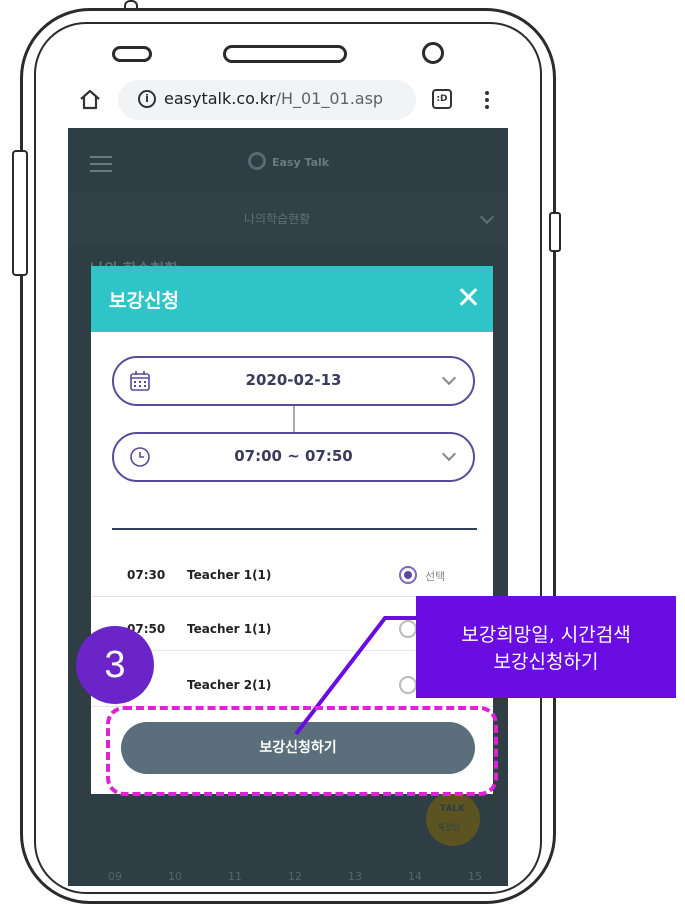 This screenshot has width=685, height=909. Describe the element at coordinates (301, 162) in the screenshot. I see `logo-text: Easy Talk` at that location.